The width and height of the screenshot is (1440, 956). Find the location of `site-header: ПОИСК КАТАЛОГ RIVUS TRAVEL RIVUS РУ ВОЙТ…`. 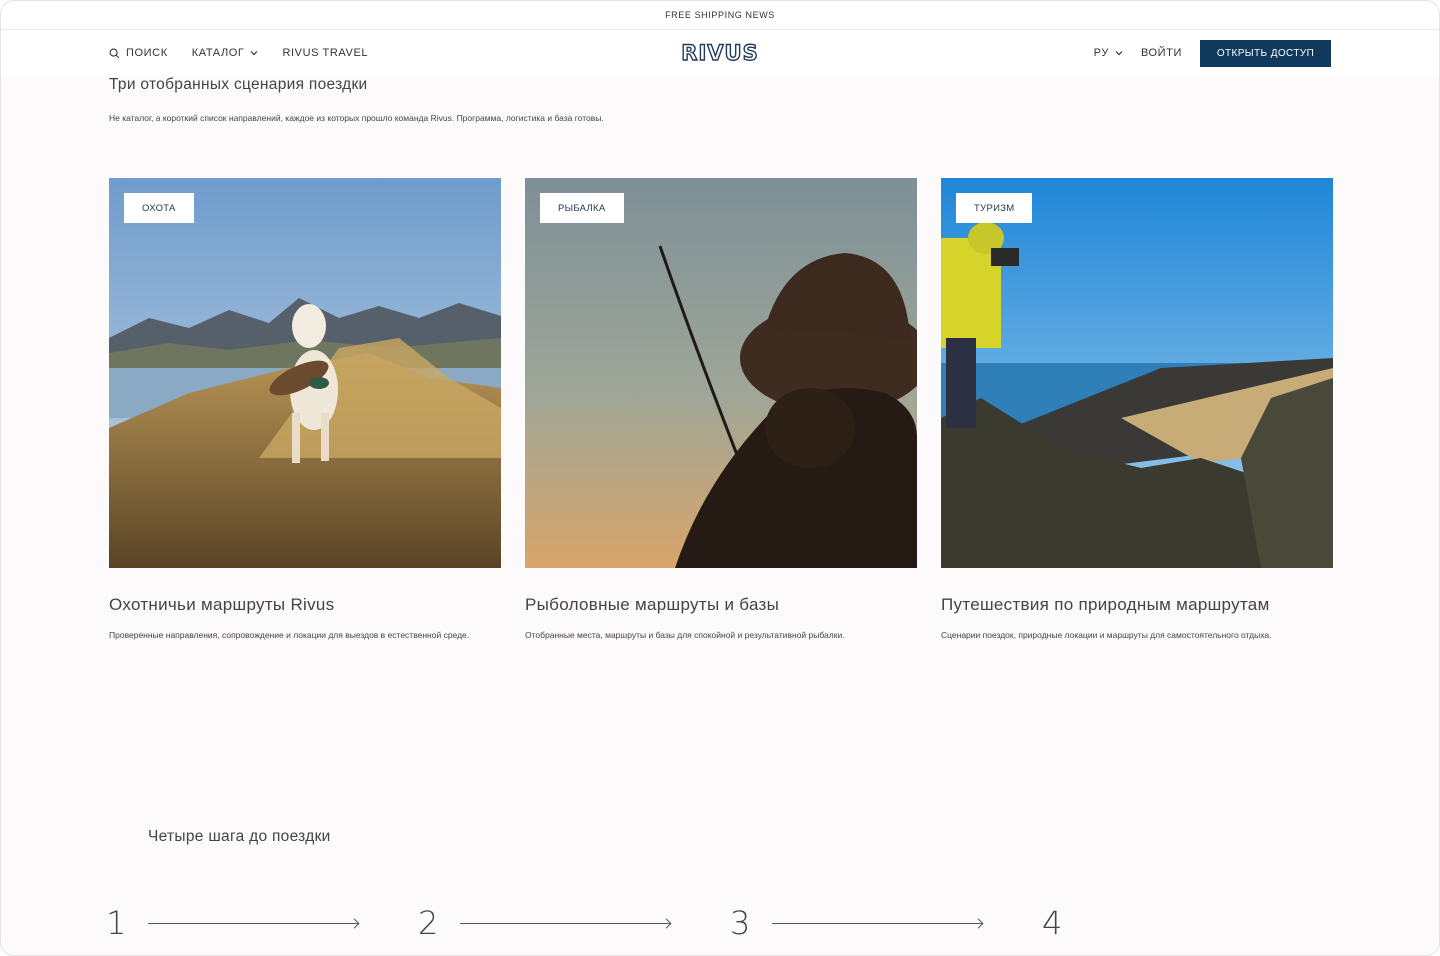

site-header: ПОИСК КАТАЛОГ RIVUS TRAVEL RIVUS РУ ВОЙТ… is located at coordinates (720, 53).